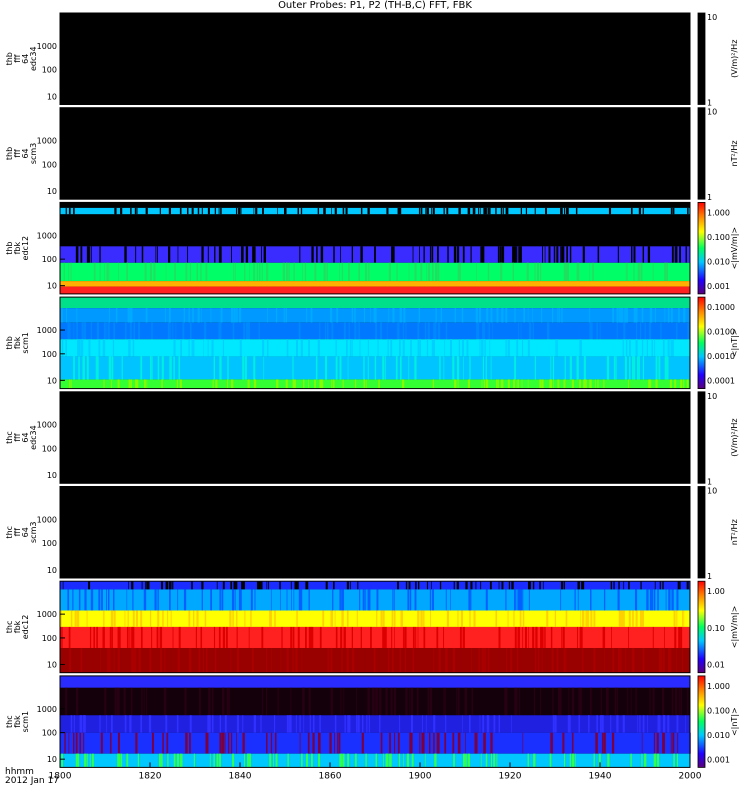 This screenshot has width=750, height=800. What do you see at coordinates (52, 96) in the screenshot?
I see `panel-1-ytick-label: 10` at bounding box center [52, 96].